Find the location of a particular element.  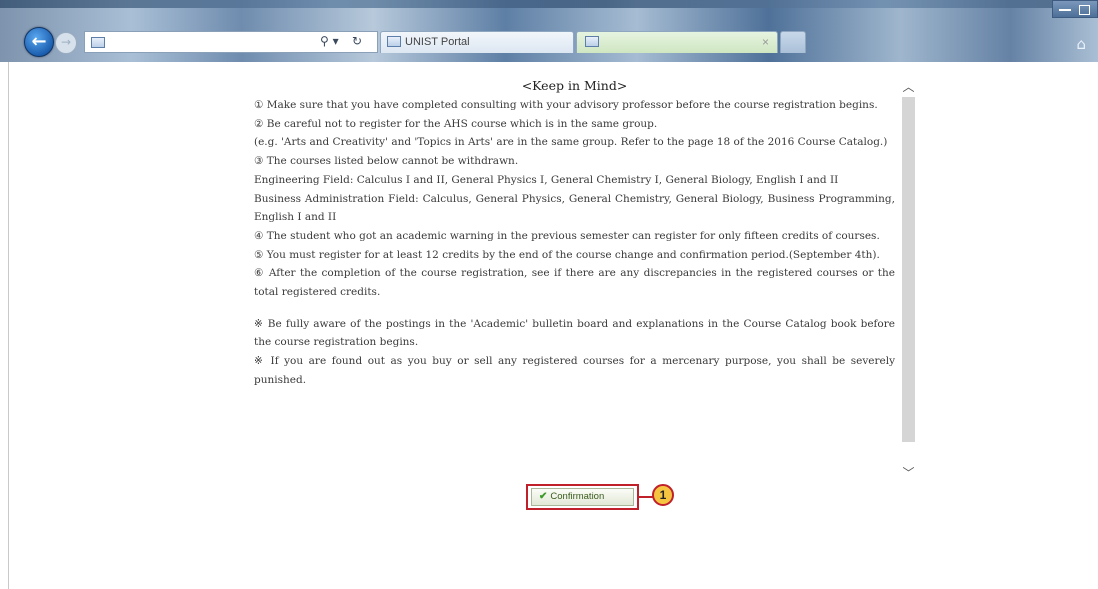

confirmation-label: Confirmation is located at coordinates (577, 496).